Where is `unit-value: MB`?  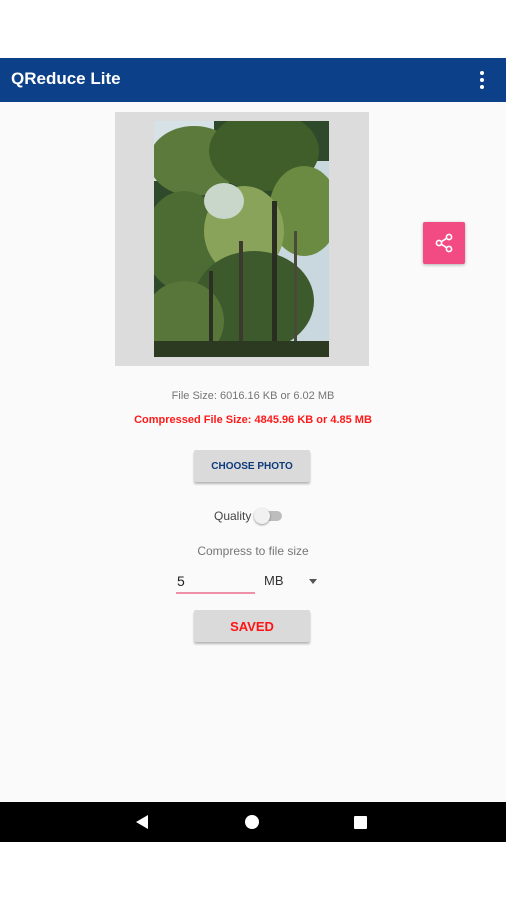 unit-value: MB is located at coordinates (274, 580).